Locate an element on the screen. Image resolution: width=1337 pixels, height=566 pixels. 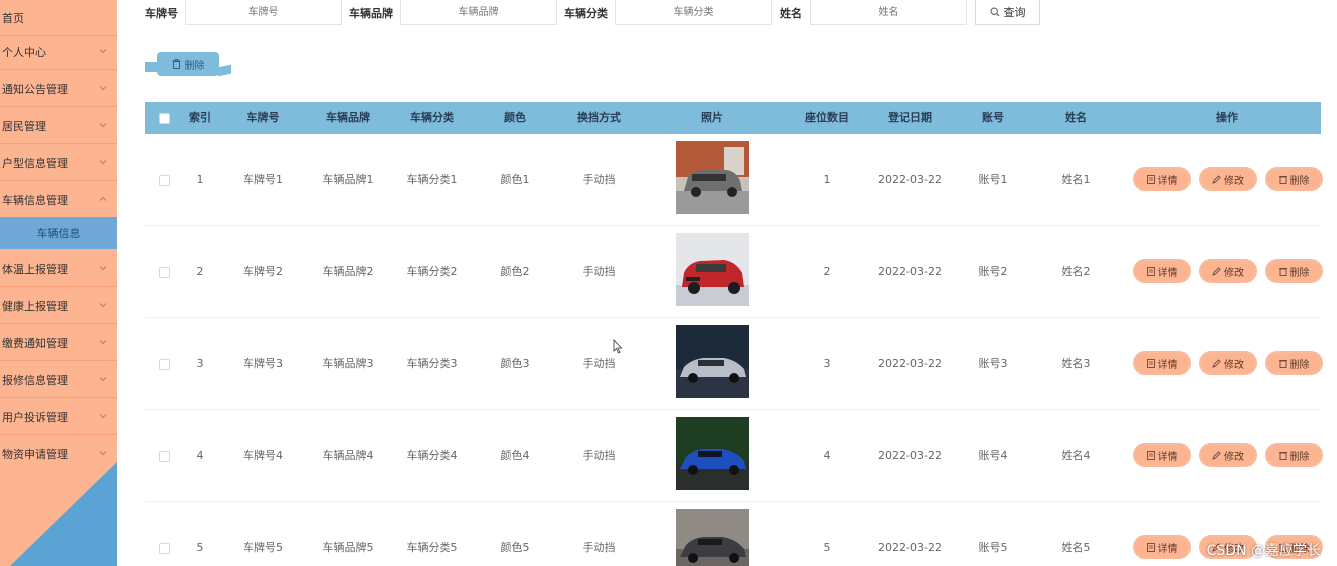
sidebar-item-personal-center: 个人中心 is located at coordinates (58, 52).